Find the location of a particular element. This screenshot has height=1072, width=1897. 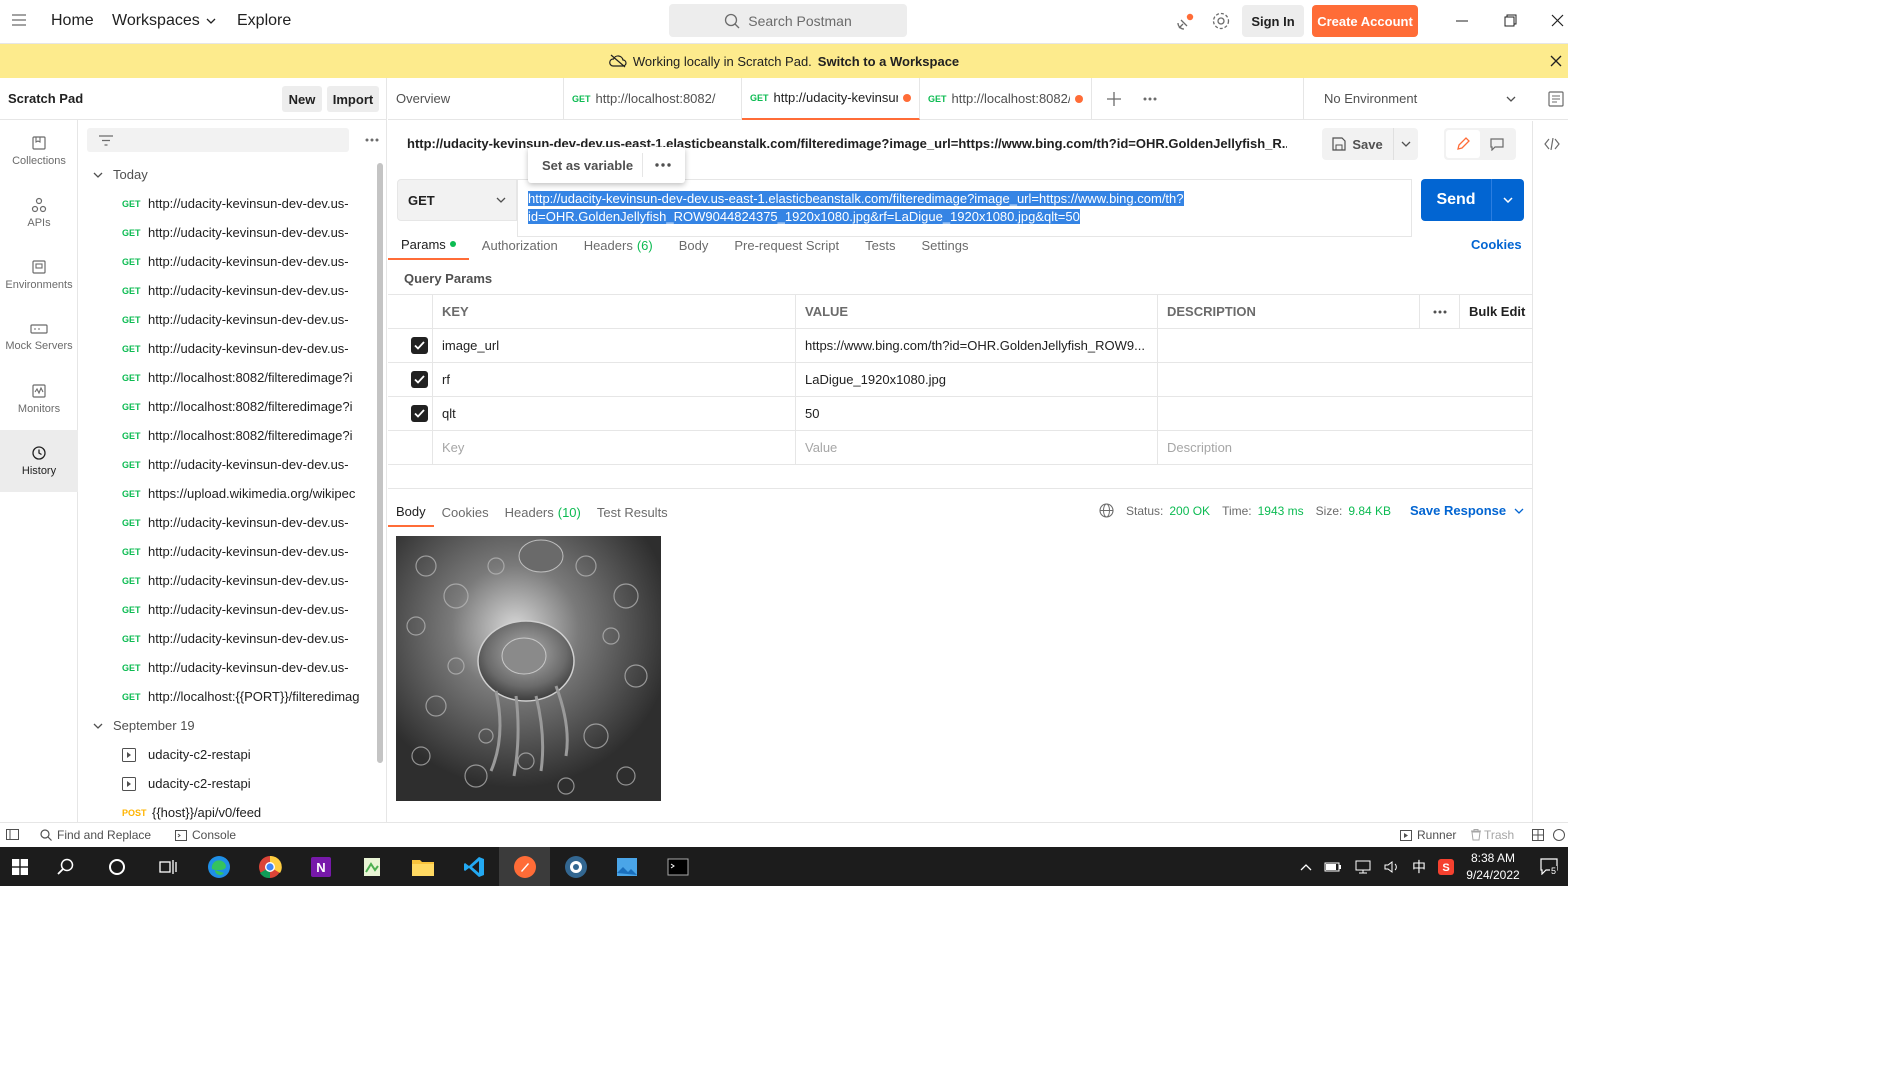

menu-icon is located at coordinates (19, 20).